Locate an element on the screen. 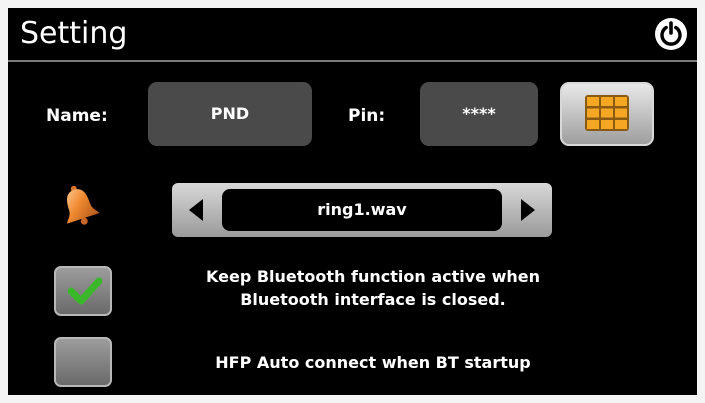 Image resolution: width=705 pixels, height=403 pixels. checkmark-icon is located at coordinates (85, 291).